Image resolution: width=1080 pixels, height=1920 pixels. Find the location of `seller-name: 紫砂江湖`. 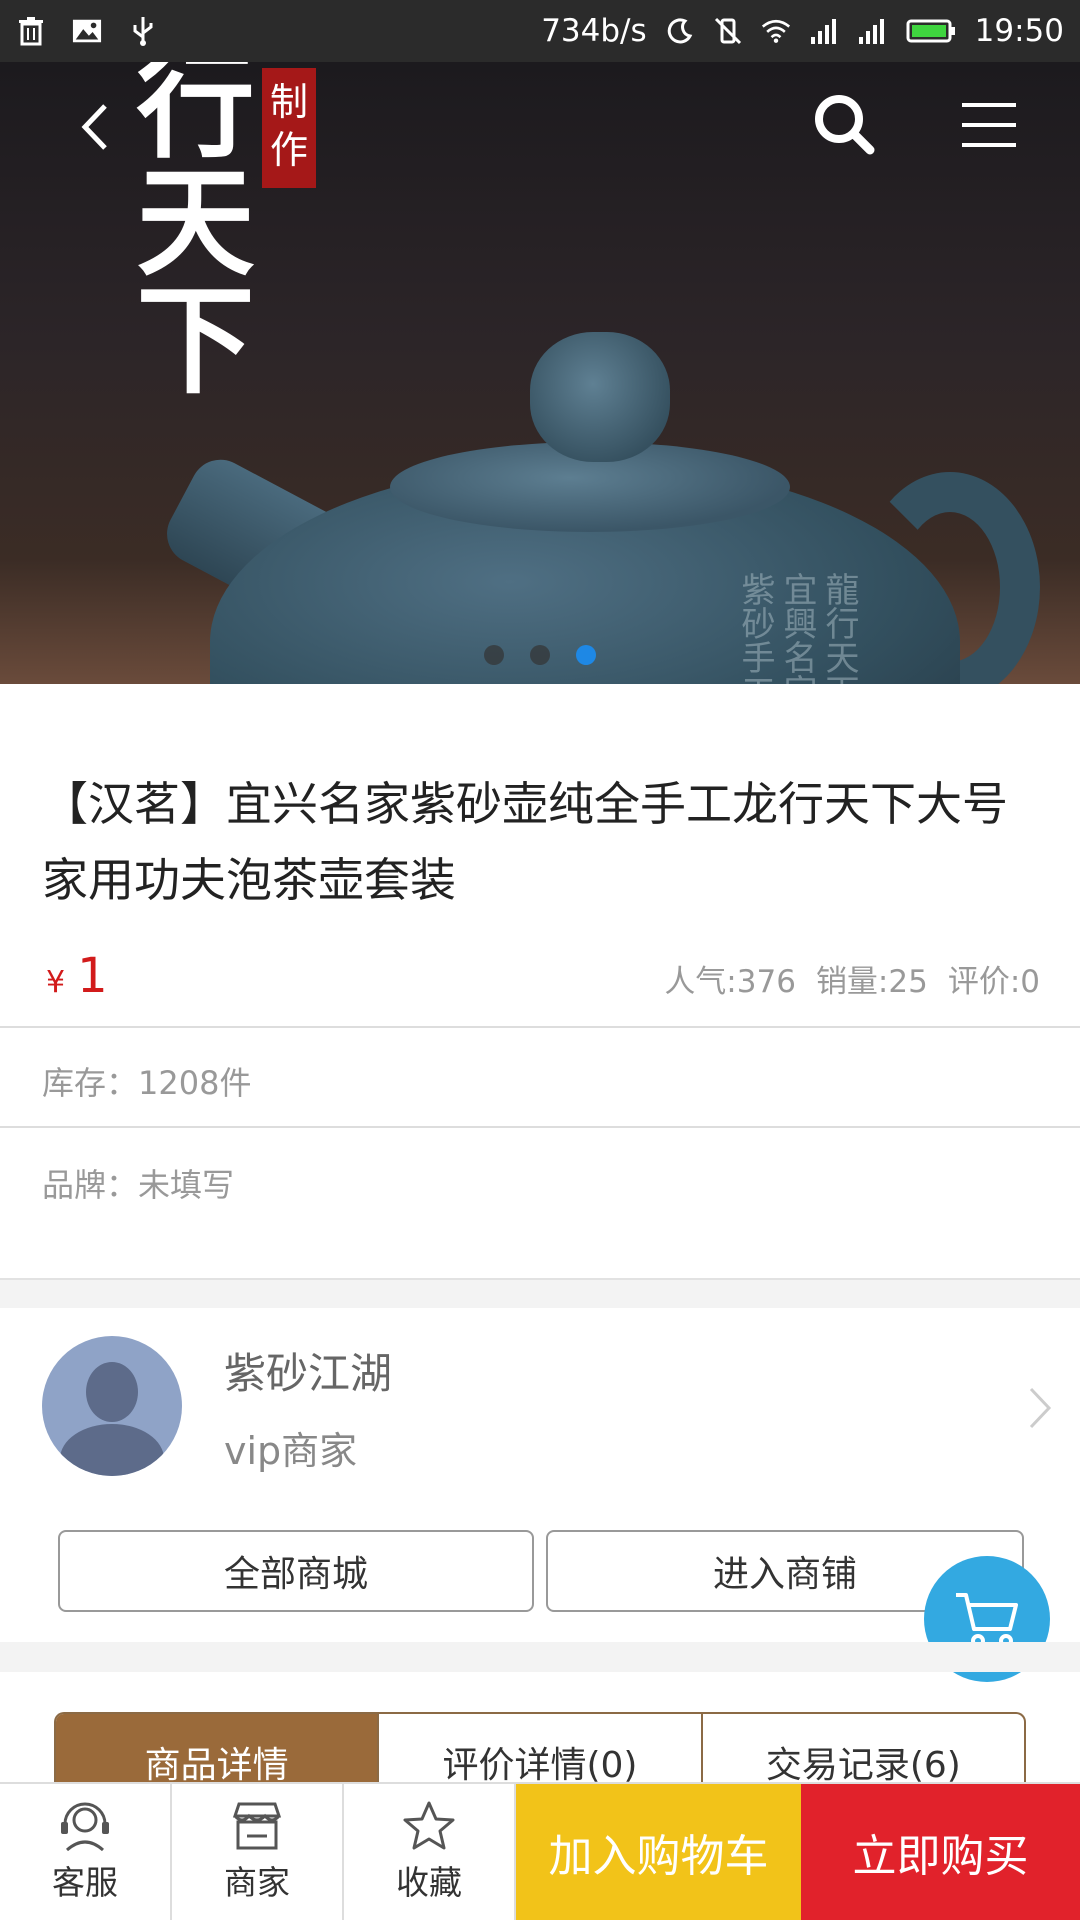

seller-name: 紫砂江湖 is located at coordinates (308, 1373).